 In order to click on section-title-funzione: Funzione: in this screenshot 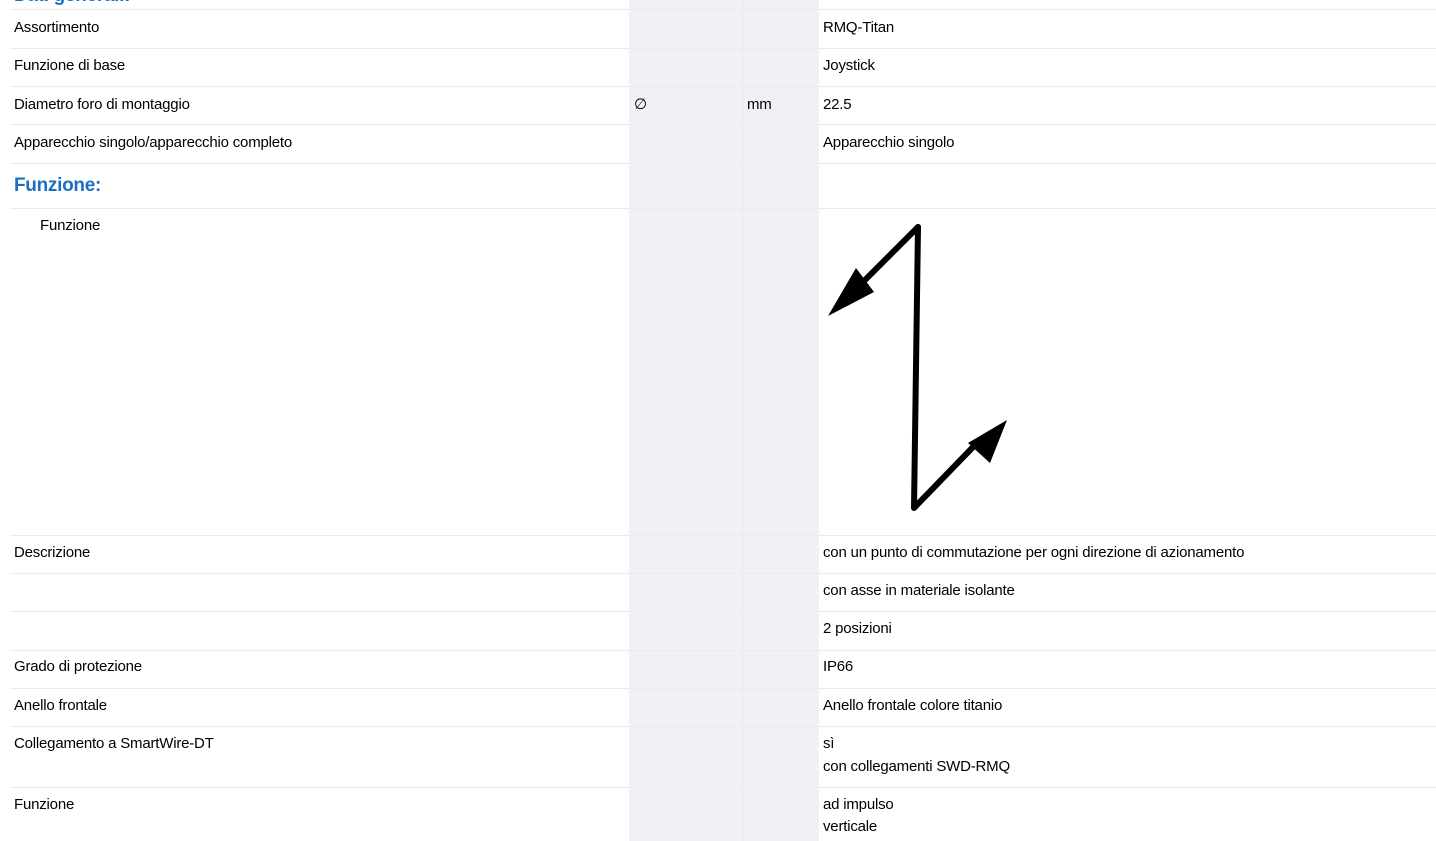, I will do `click(58, 185)`.